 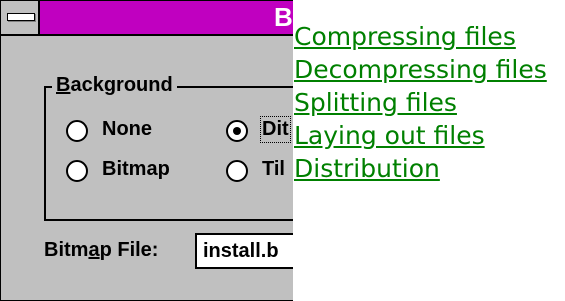 I want to click on link-compressing-files: Compressing files, so click(x=405, y=36).